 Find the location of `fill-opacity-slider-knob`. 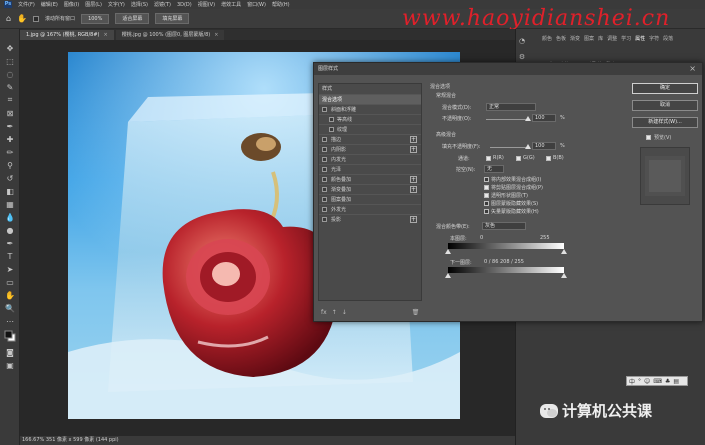

fill-opacity-slider-knob is located at coordinates (528, 146).